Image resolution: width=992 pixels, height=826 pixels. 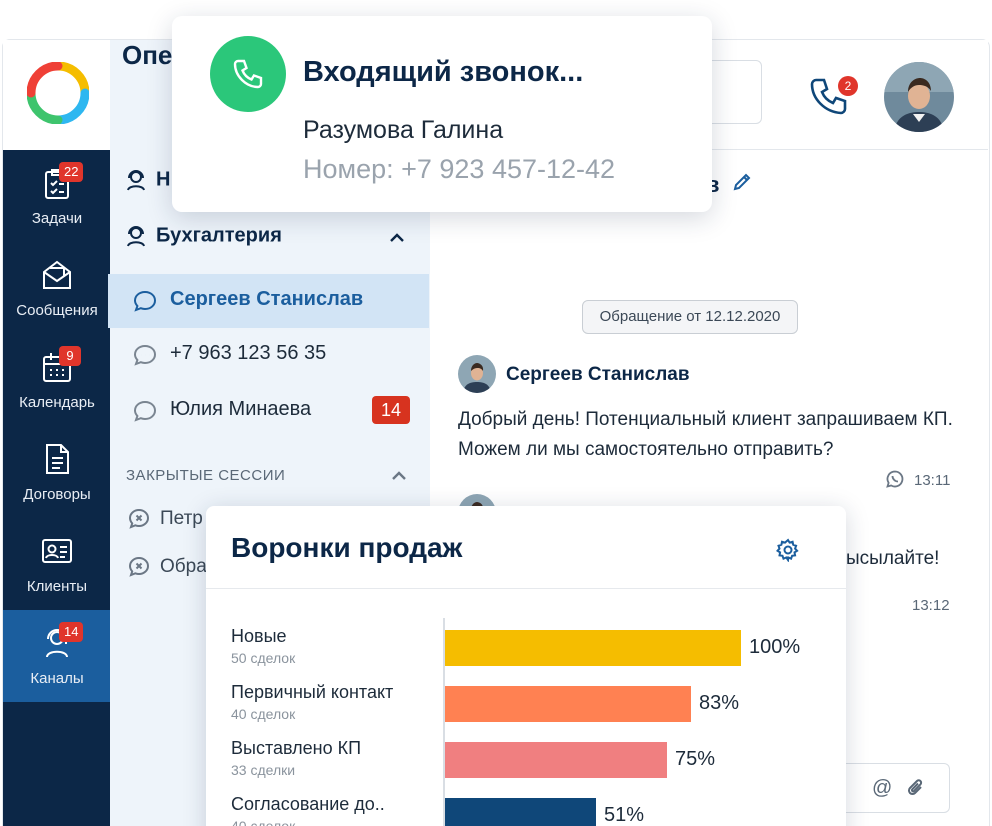 I want to click on message-time: 13:11, so click(x=932, y=480).